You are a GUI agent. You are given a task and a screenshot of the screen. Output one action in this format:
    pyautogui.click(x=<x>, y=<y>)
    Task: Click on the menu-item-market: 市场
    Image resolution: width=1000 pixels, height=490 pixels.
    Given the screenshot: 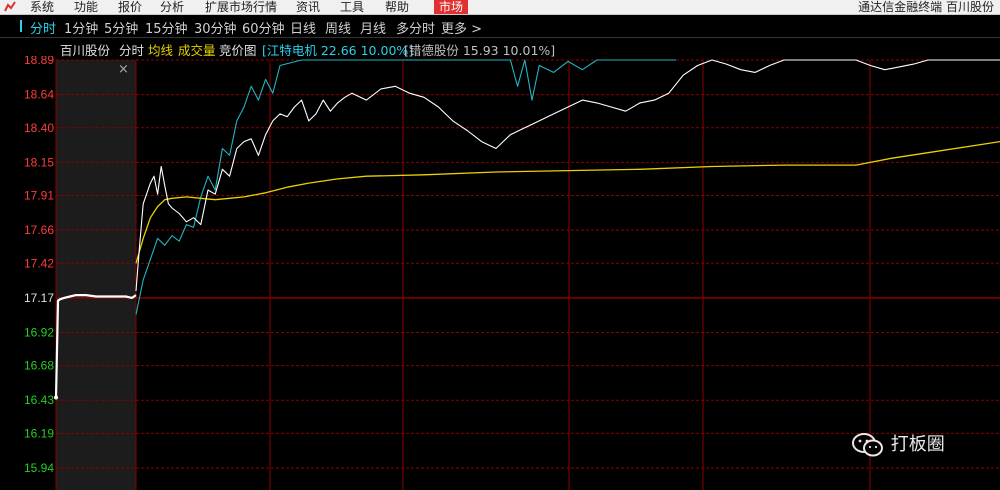 What is the action you would take?
    pyautogui.click(x=451, y=7)
    